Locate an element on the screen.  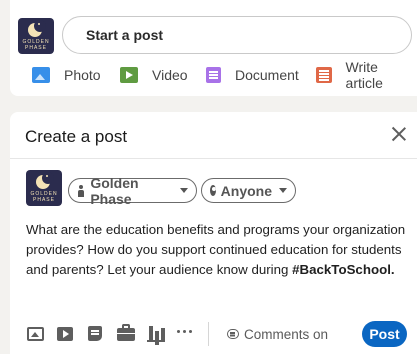
author-selector: Golden Phase is located at coordinates (132, 191).